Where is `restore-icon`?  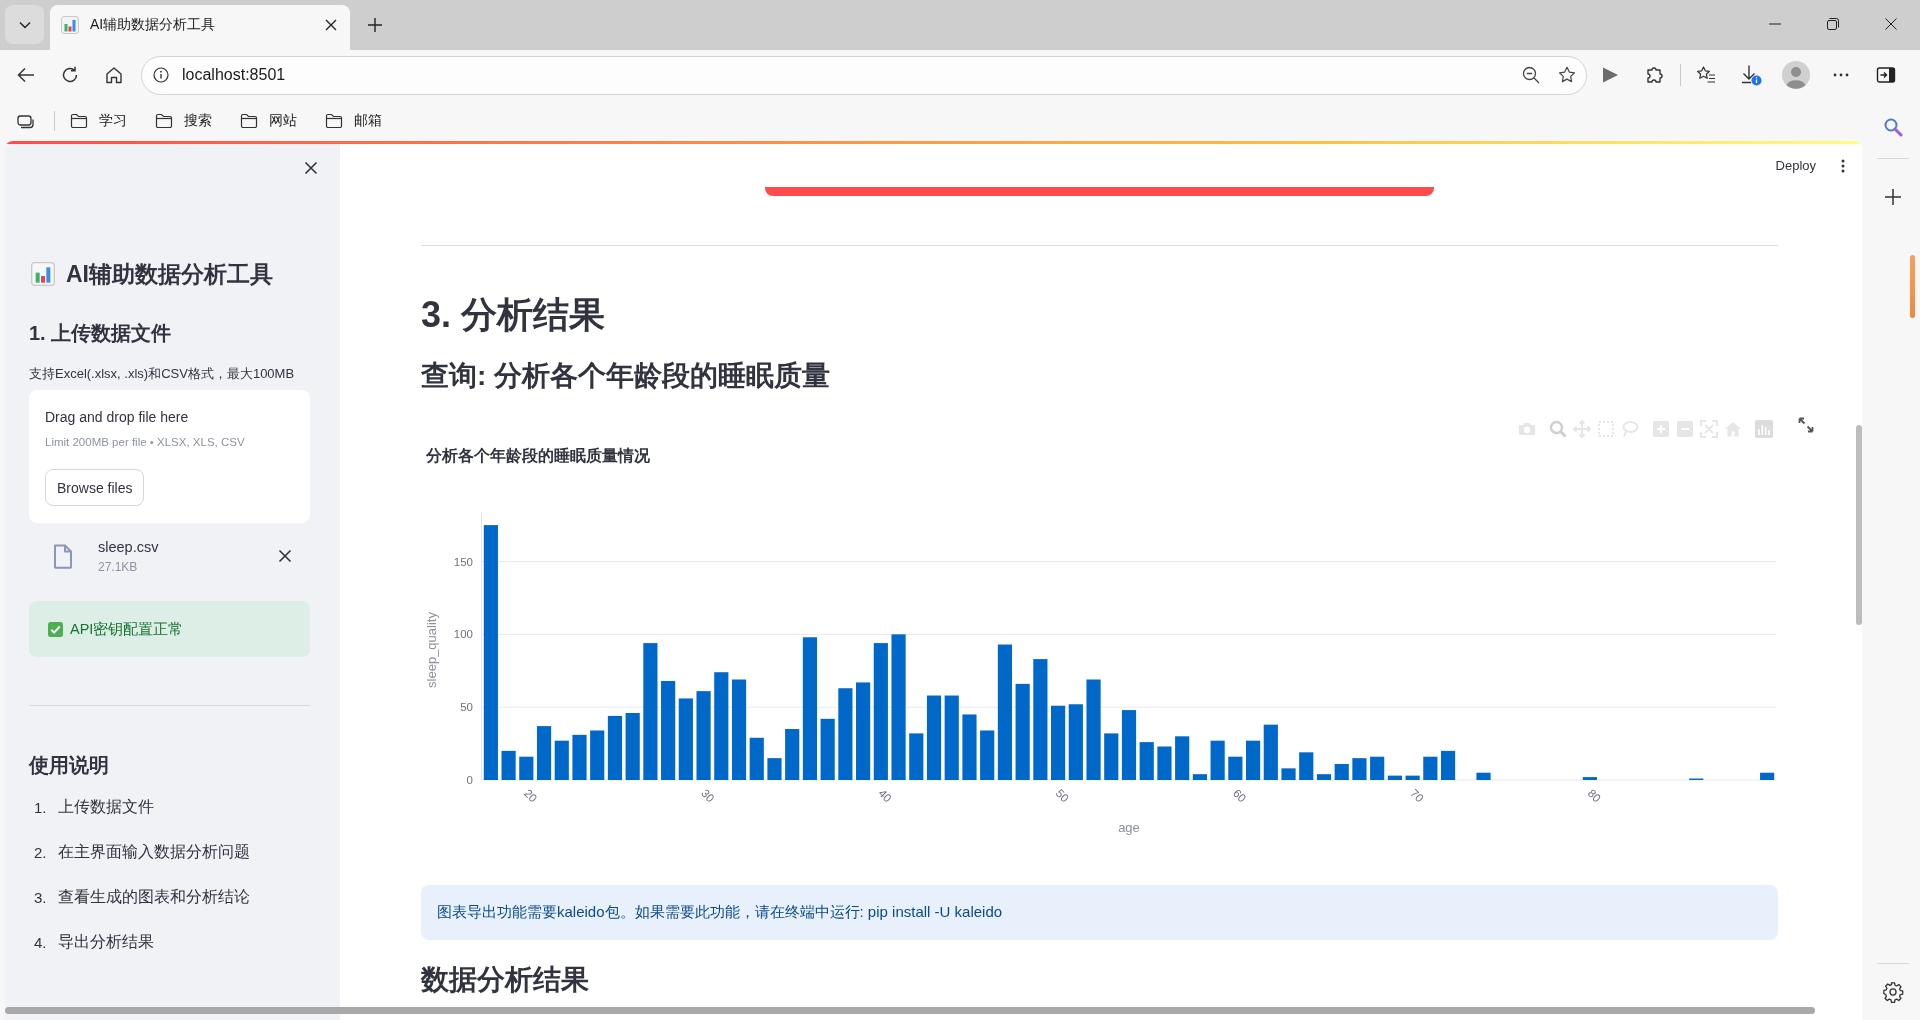
restore-icon is located at coordinates (1833, 24).